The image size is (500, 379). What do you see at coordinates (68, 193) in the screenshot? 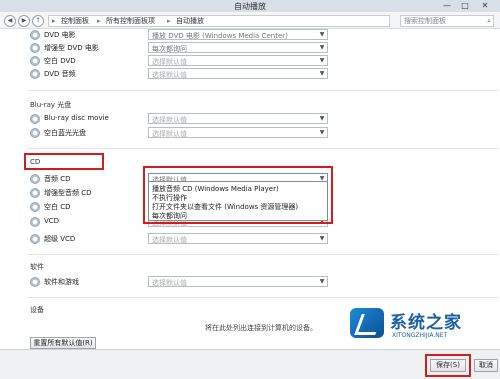
I see `row-label: 增强型音频 CD` at bounding box center [68, 193].